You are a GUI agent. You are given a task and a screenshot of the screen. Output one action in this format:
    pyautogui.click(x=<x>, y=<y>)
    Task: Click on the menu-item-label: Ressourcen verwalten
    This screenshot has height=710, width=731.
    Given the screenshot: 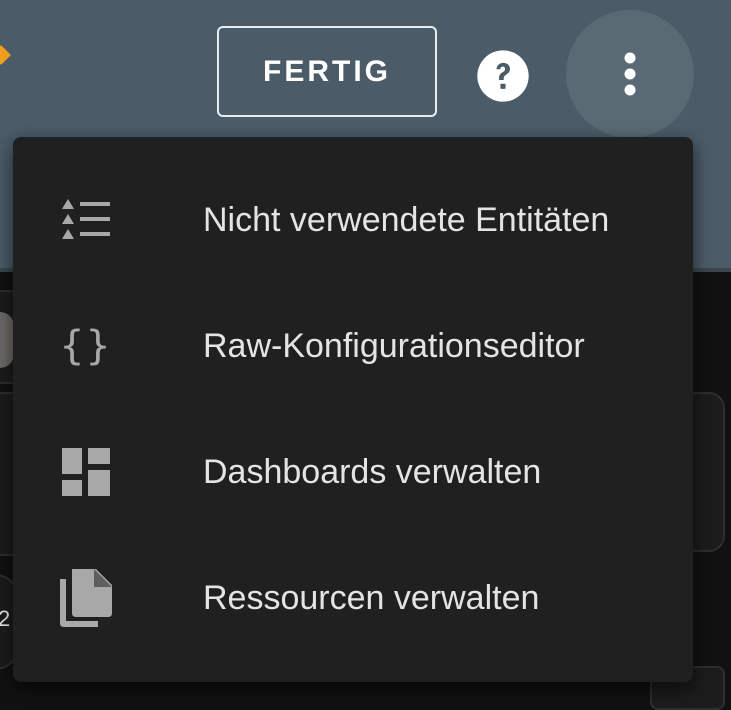 What is the action you would take?
    pyautogui.click(x=371, y=597)
    